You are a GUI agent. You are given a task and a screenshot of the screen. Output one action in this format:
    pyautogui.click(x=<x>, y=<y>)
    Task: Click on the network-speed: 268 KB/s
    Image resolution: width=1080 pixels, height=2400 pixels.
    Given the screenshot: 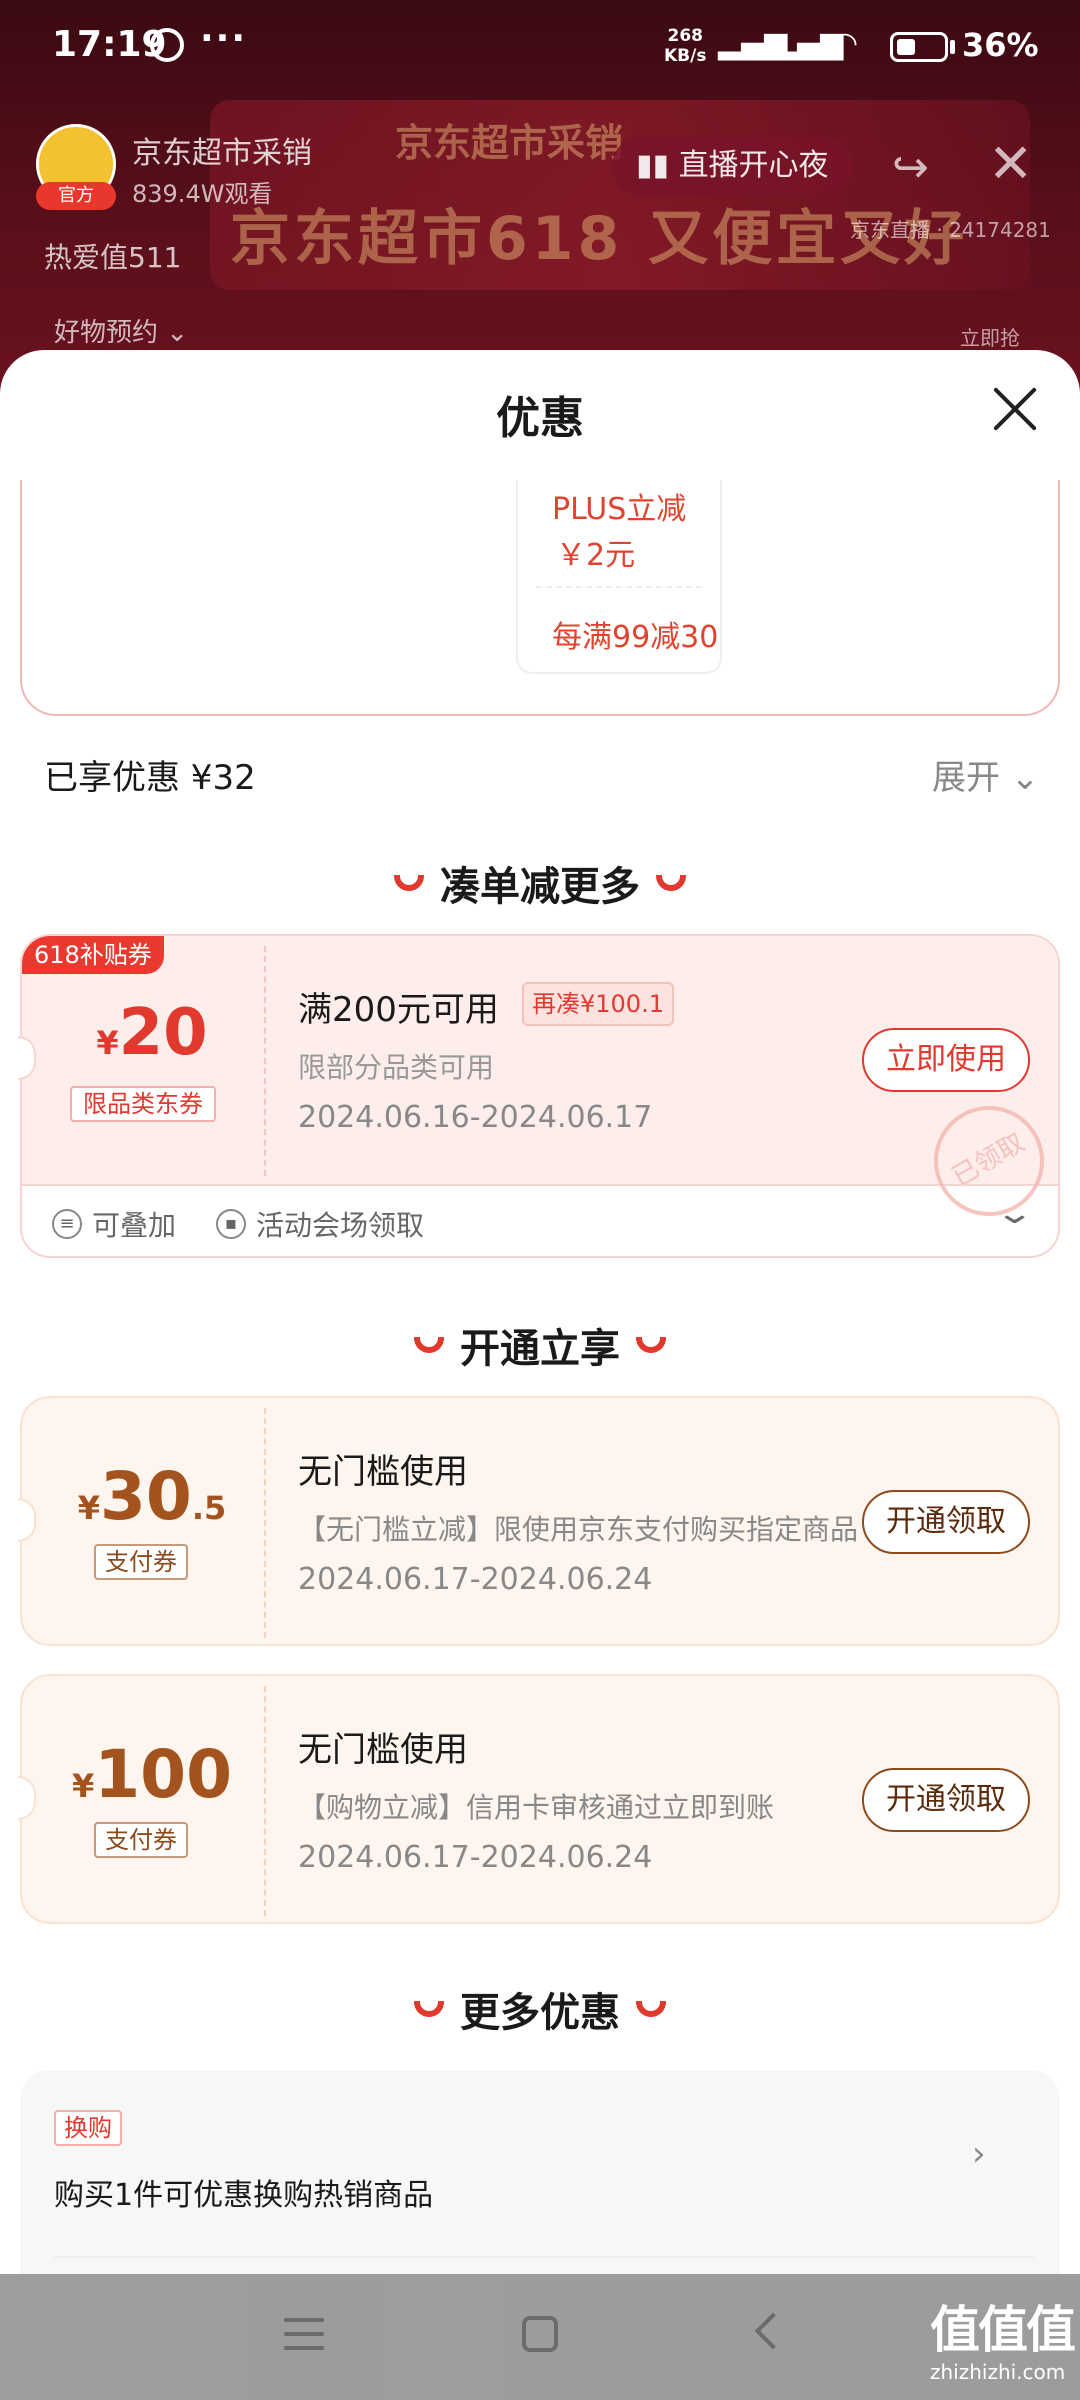 What is the action you would take?
    pyautogui.click(x=685, y=46)
    